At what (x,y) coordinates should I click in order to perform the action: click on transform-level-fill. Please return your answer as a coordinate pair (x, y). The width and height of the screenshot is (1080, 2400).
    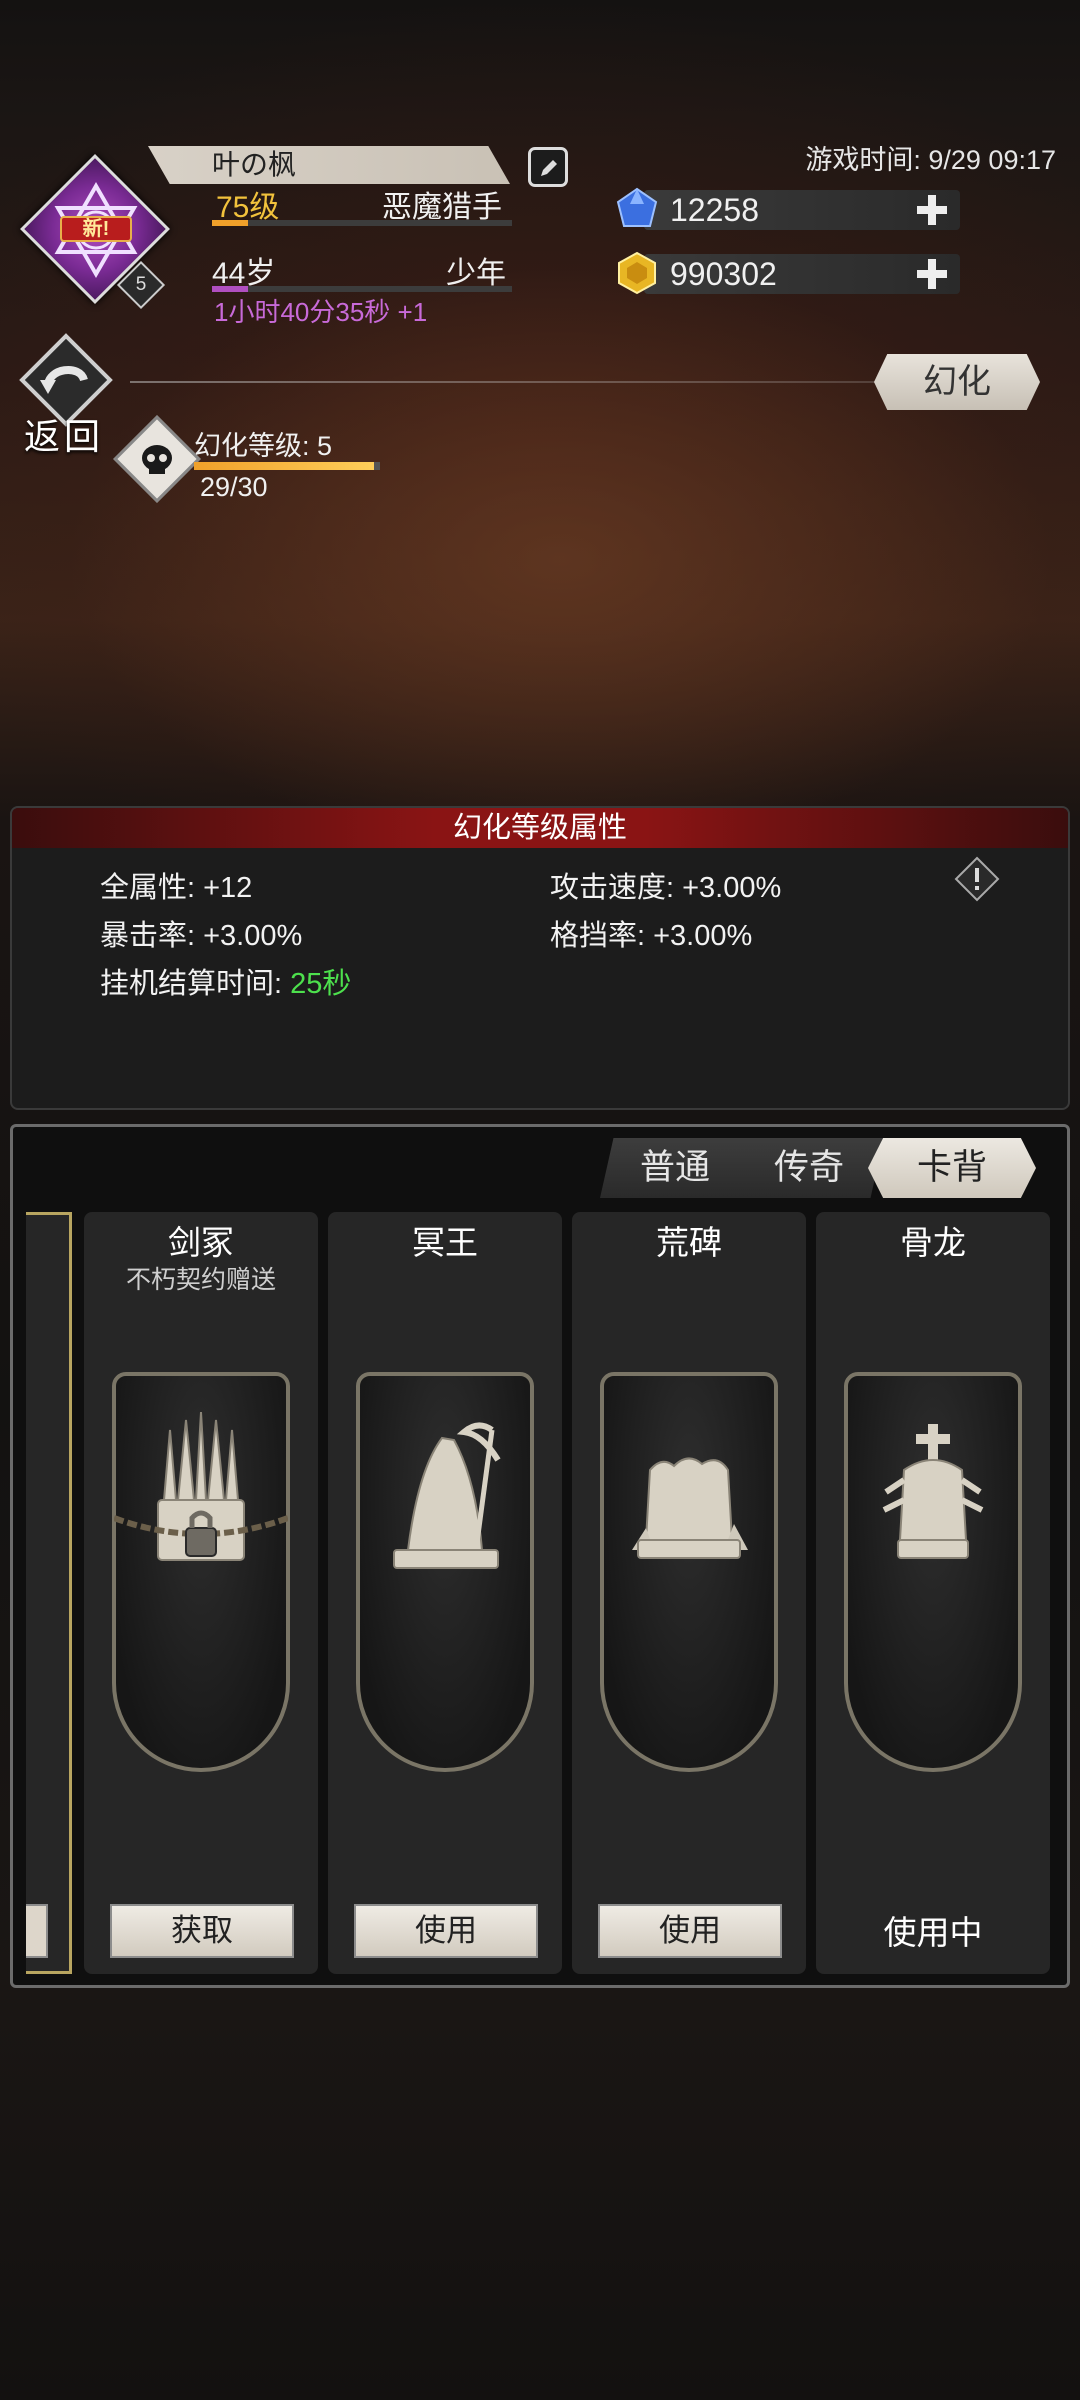
    Looking at the image, I should click on (284, 466).